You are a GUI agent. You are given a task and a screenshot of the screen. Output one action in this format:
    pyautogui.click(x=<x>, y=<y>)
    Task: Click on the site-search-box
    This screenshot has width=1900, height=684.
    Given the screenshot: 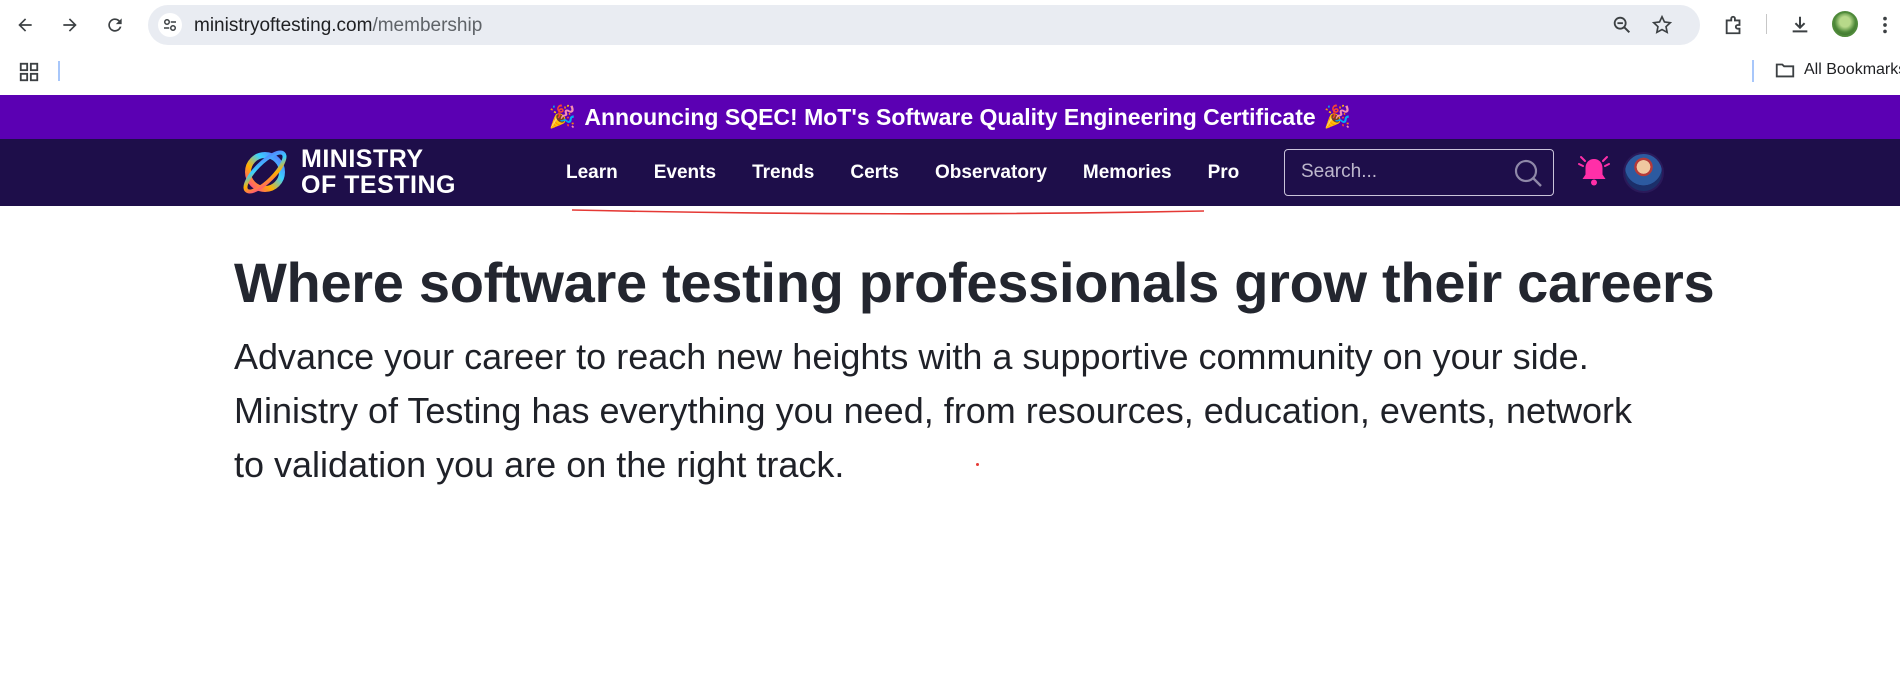 What is the action you would take?
    pyautogui.click(x=1419, y=172)
    